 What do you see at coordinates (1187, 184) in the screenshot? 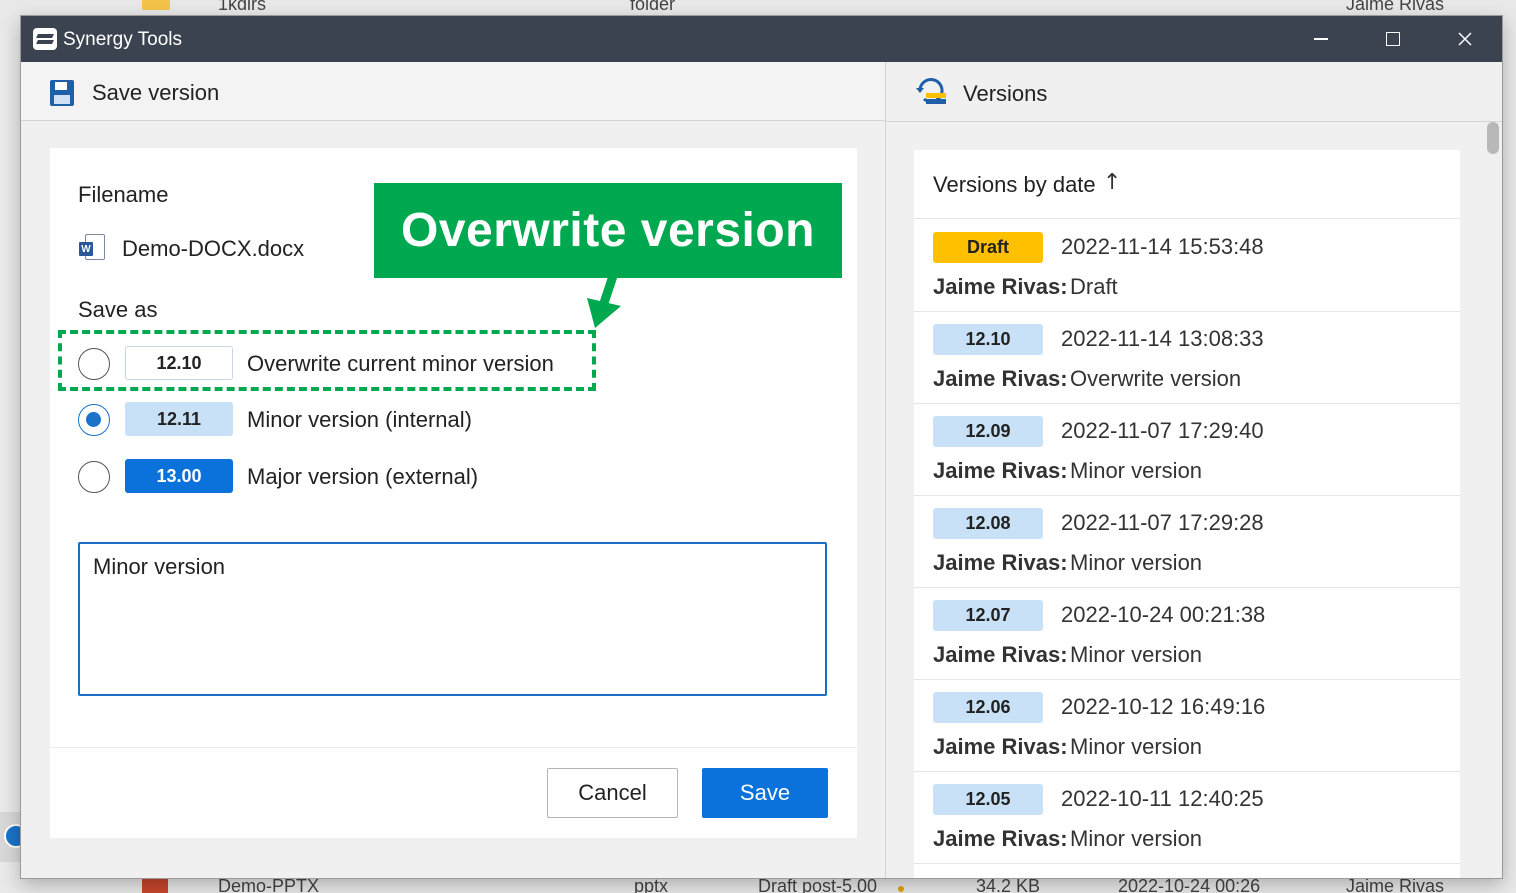
I see `versions-list-header: Versions by date ↑` at bounding box center [1187, 184].